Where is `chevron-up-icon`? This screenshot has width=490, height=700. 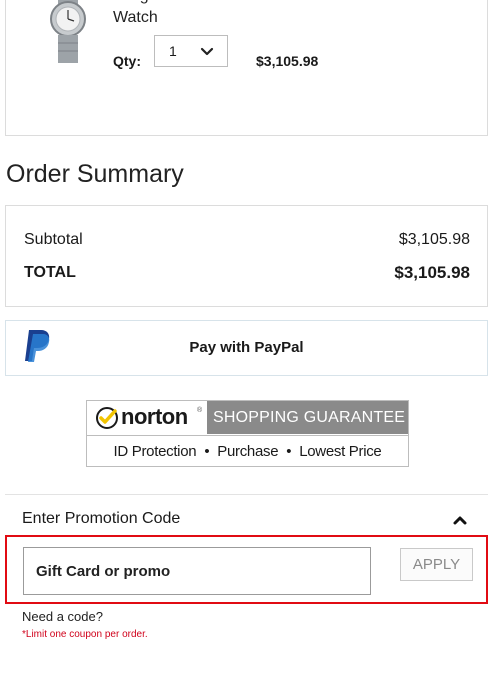
chevron-up-icon is located at coordinates (460, 520).